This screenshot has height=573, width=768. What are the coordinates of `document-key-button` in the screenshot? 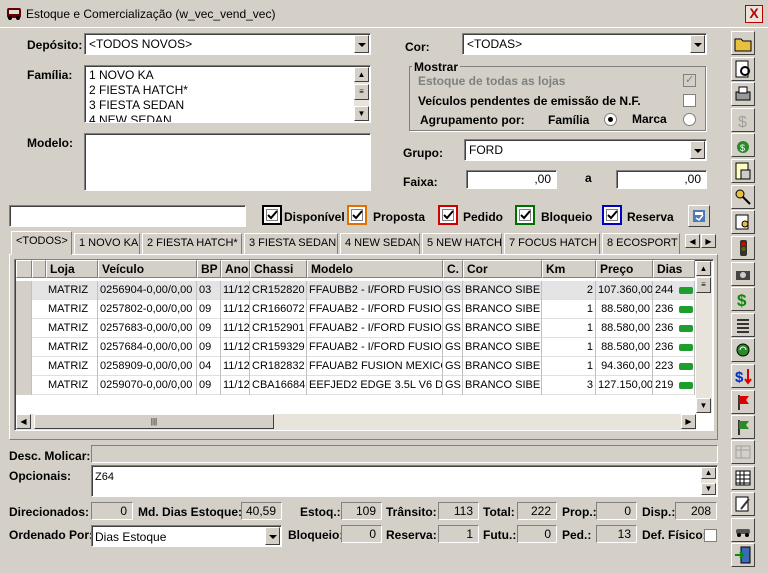 It's located at (743, 222).